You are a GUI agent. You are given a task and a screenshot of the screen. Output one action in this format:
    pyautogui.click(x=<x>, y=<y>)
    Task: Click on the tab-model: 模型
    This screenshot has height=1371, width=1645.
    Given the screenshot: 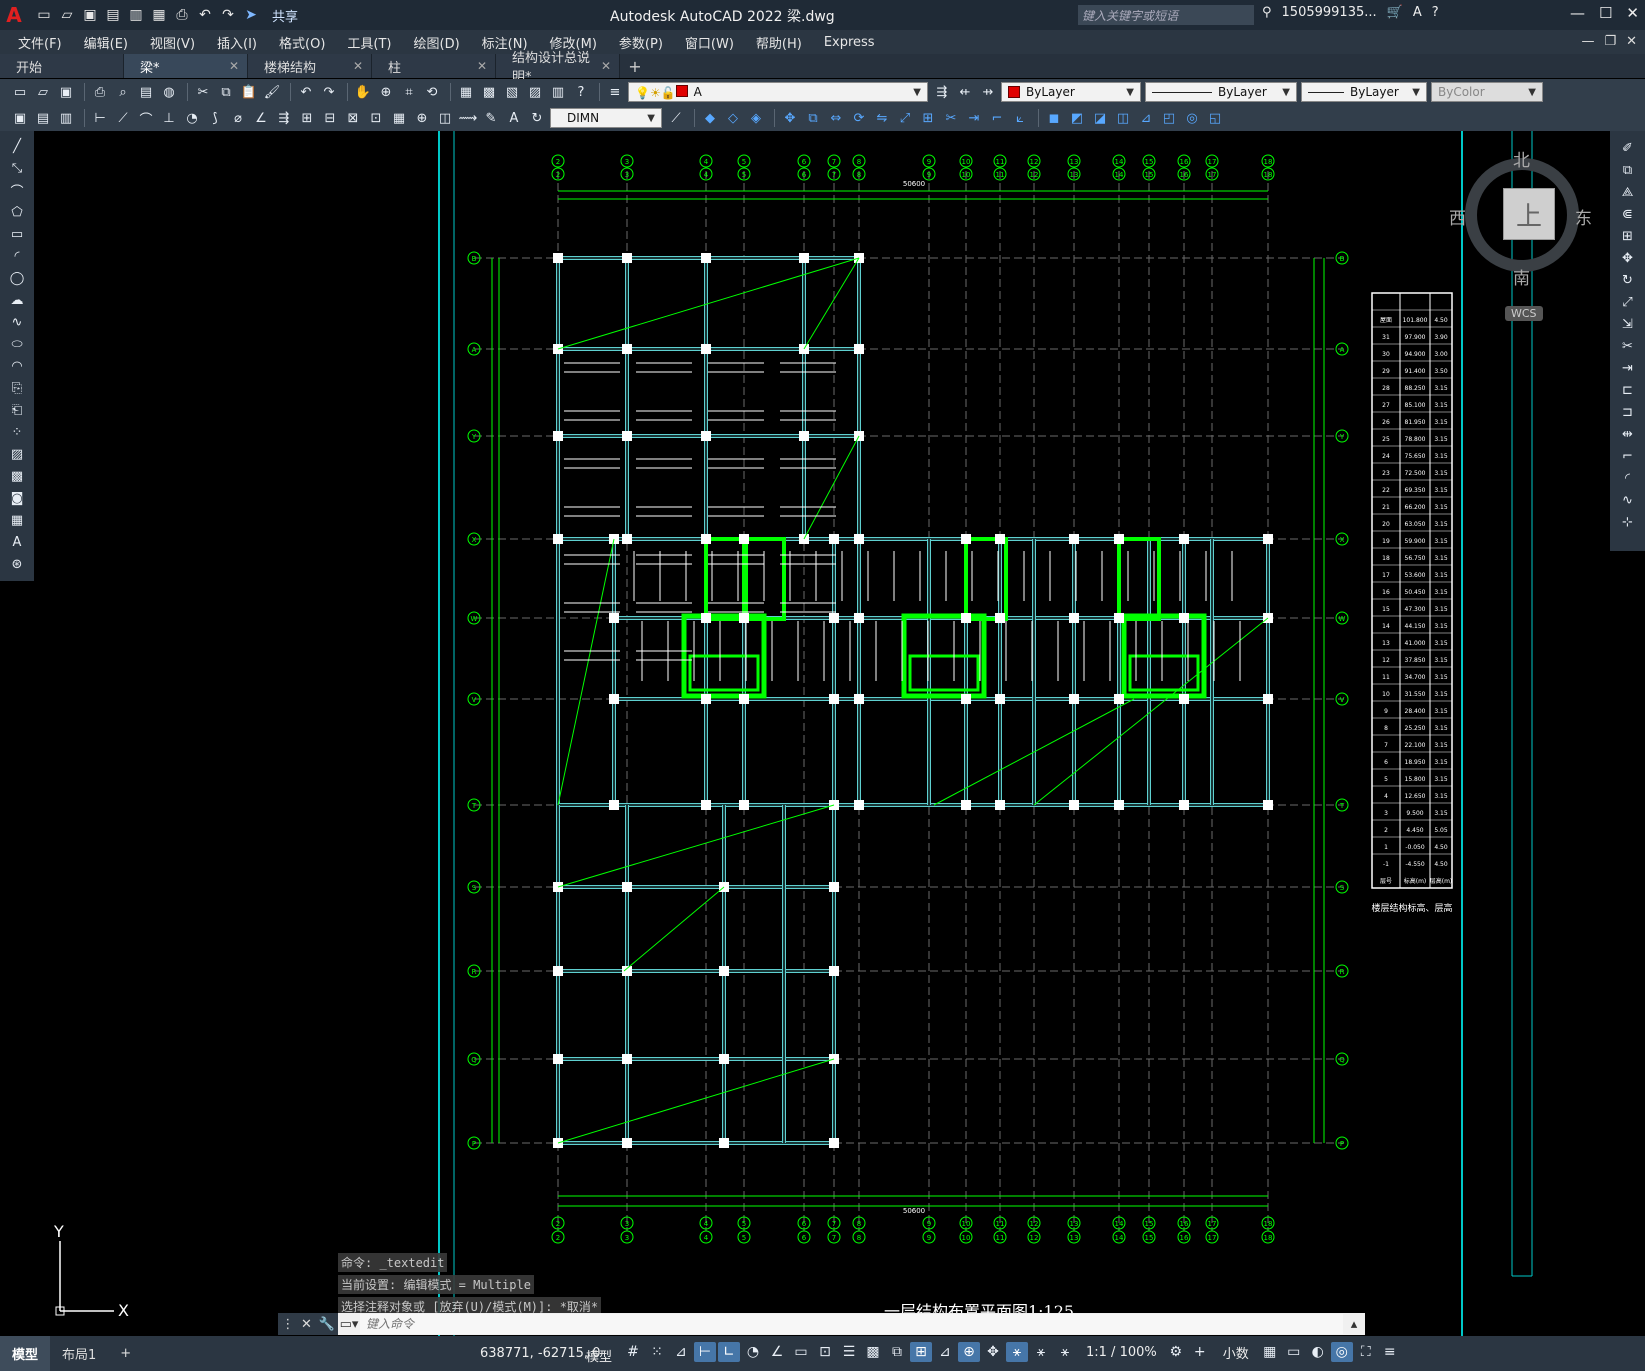 What is the action you would take?
    pyautogui.click(x=25, y=1353)
    